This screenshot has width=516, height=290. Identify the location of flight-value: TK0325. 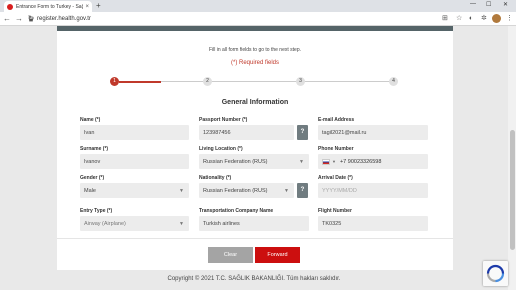
(332, 223).